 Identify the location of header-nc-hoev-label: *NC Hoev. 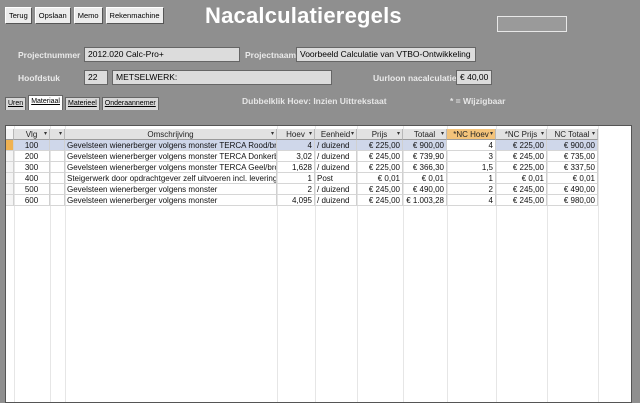
(471, 134).